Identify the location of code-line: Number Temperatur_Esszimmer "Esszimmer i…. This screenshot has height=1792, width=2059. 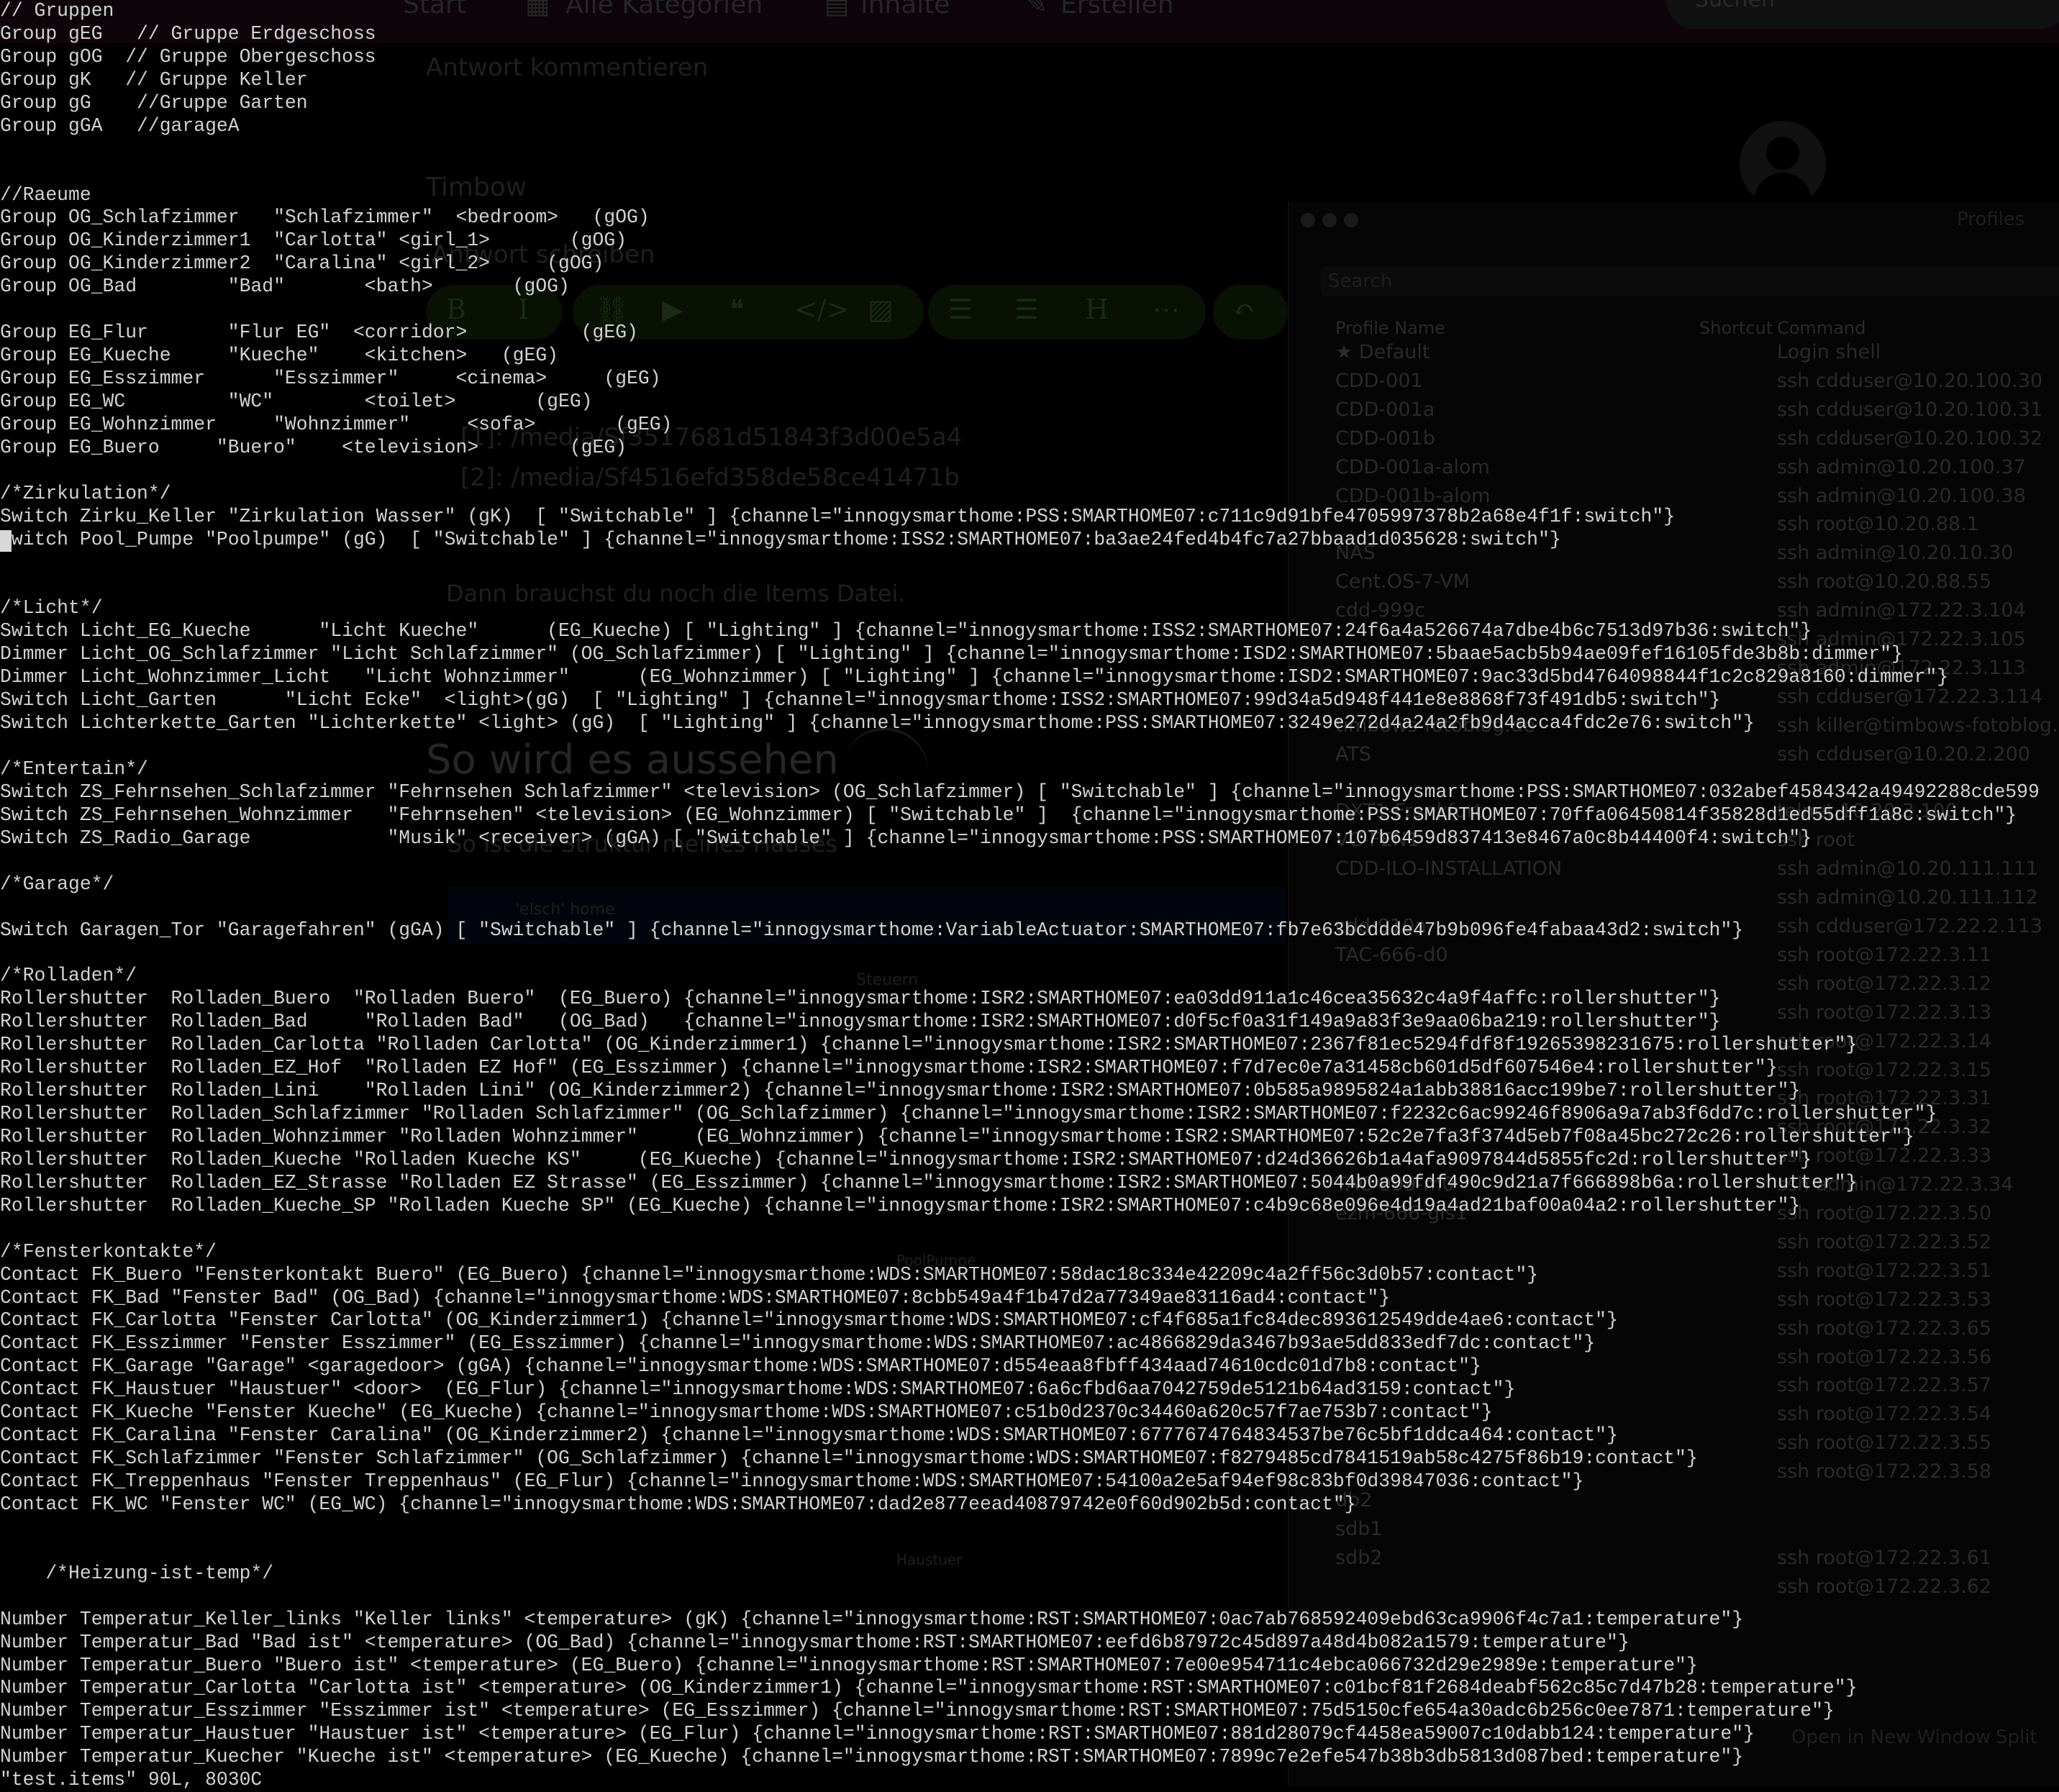
(917, 1711).